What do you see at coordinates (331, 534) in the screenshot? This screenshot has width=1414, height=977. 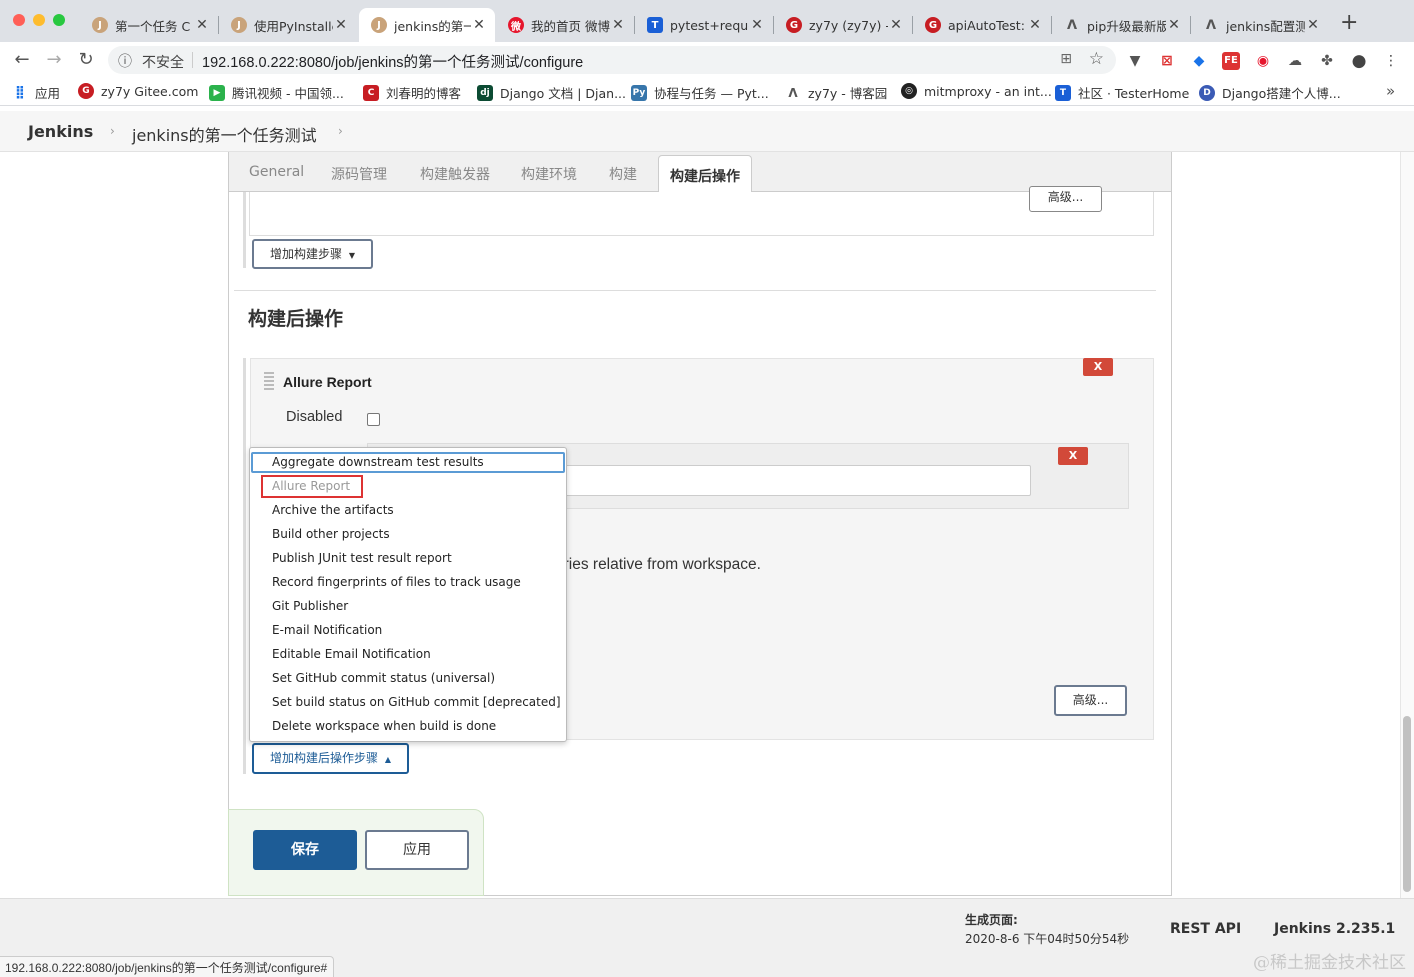 I see `menu-item-build-other-projects: Build other projects` at bounding box center [331, 534].